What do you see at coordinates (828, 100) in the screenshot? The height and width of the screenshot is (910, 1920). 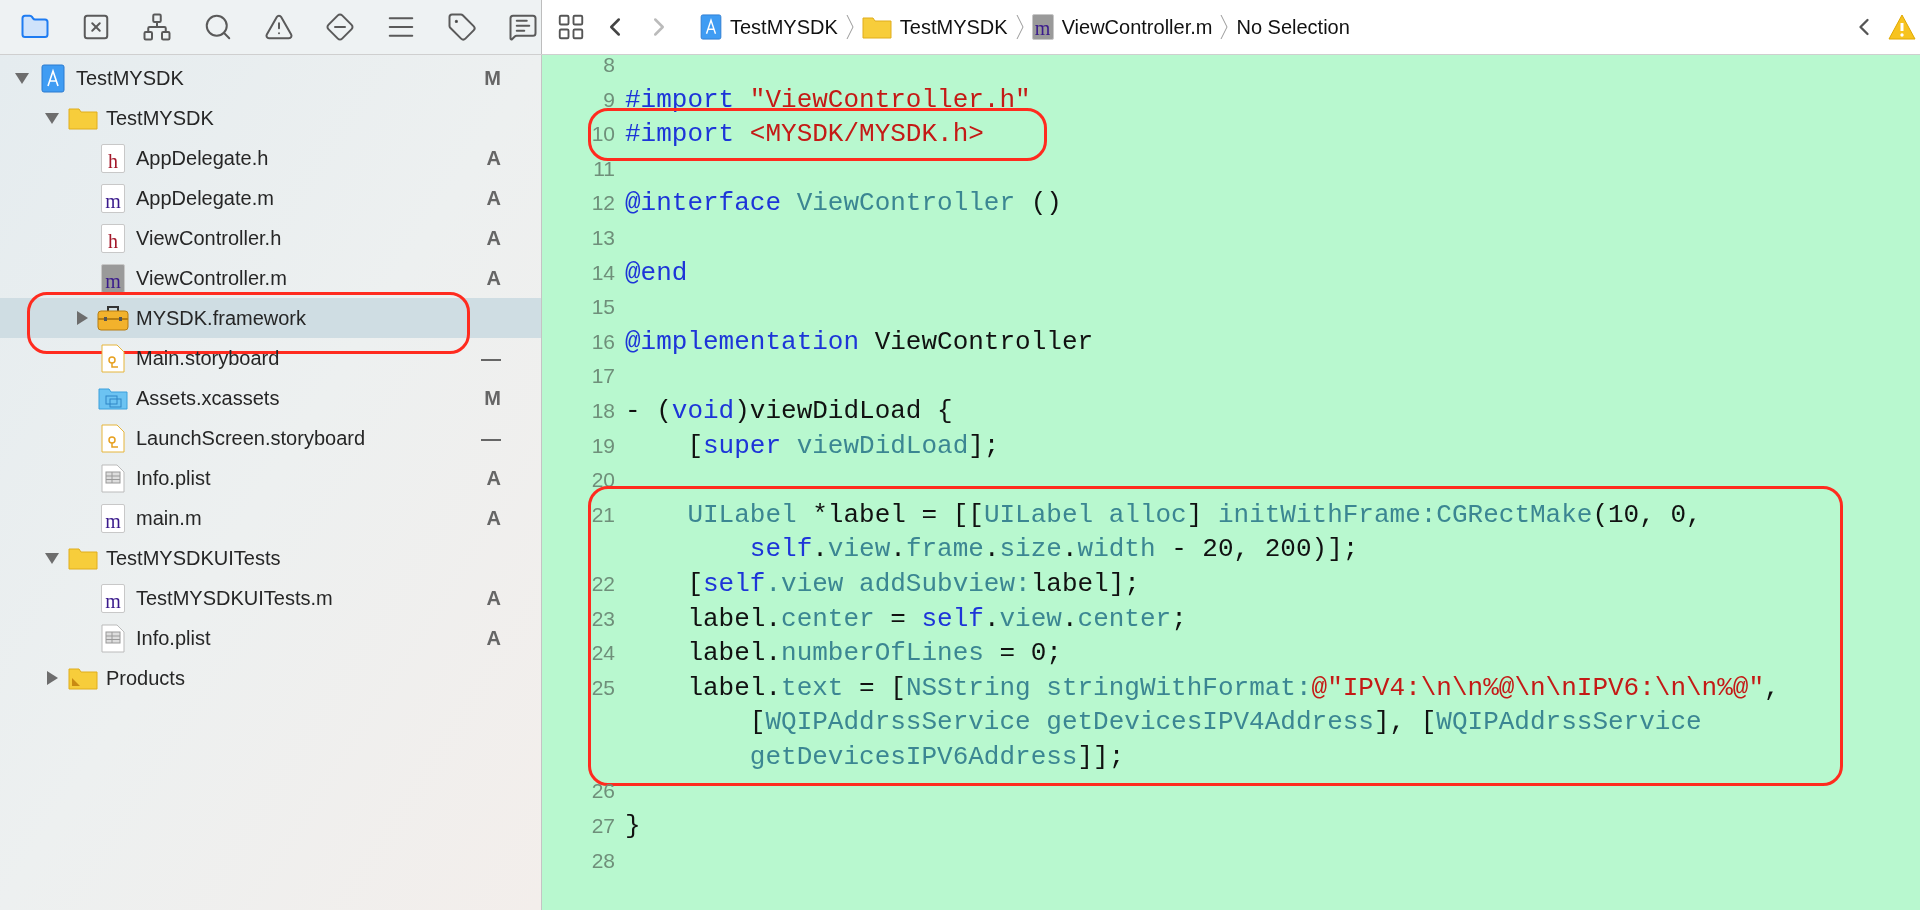 I see `code-line: #import "ViewController.h"` at bounding box center [828, 100].